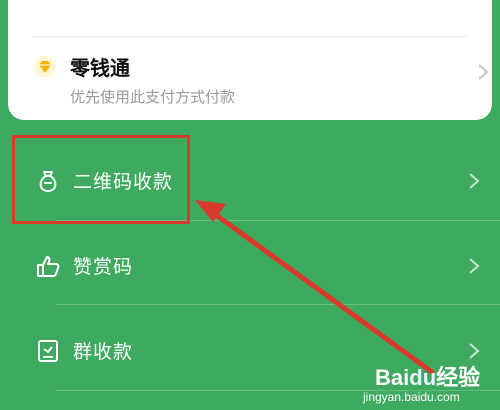 This screenshot has height=410, width=500. Describe the element at coordinates (278, 304) in the screenshot. I see `divider` at that location.